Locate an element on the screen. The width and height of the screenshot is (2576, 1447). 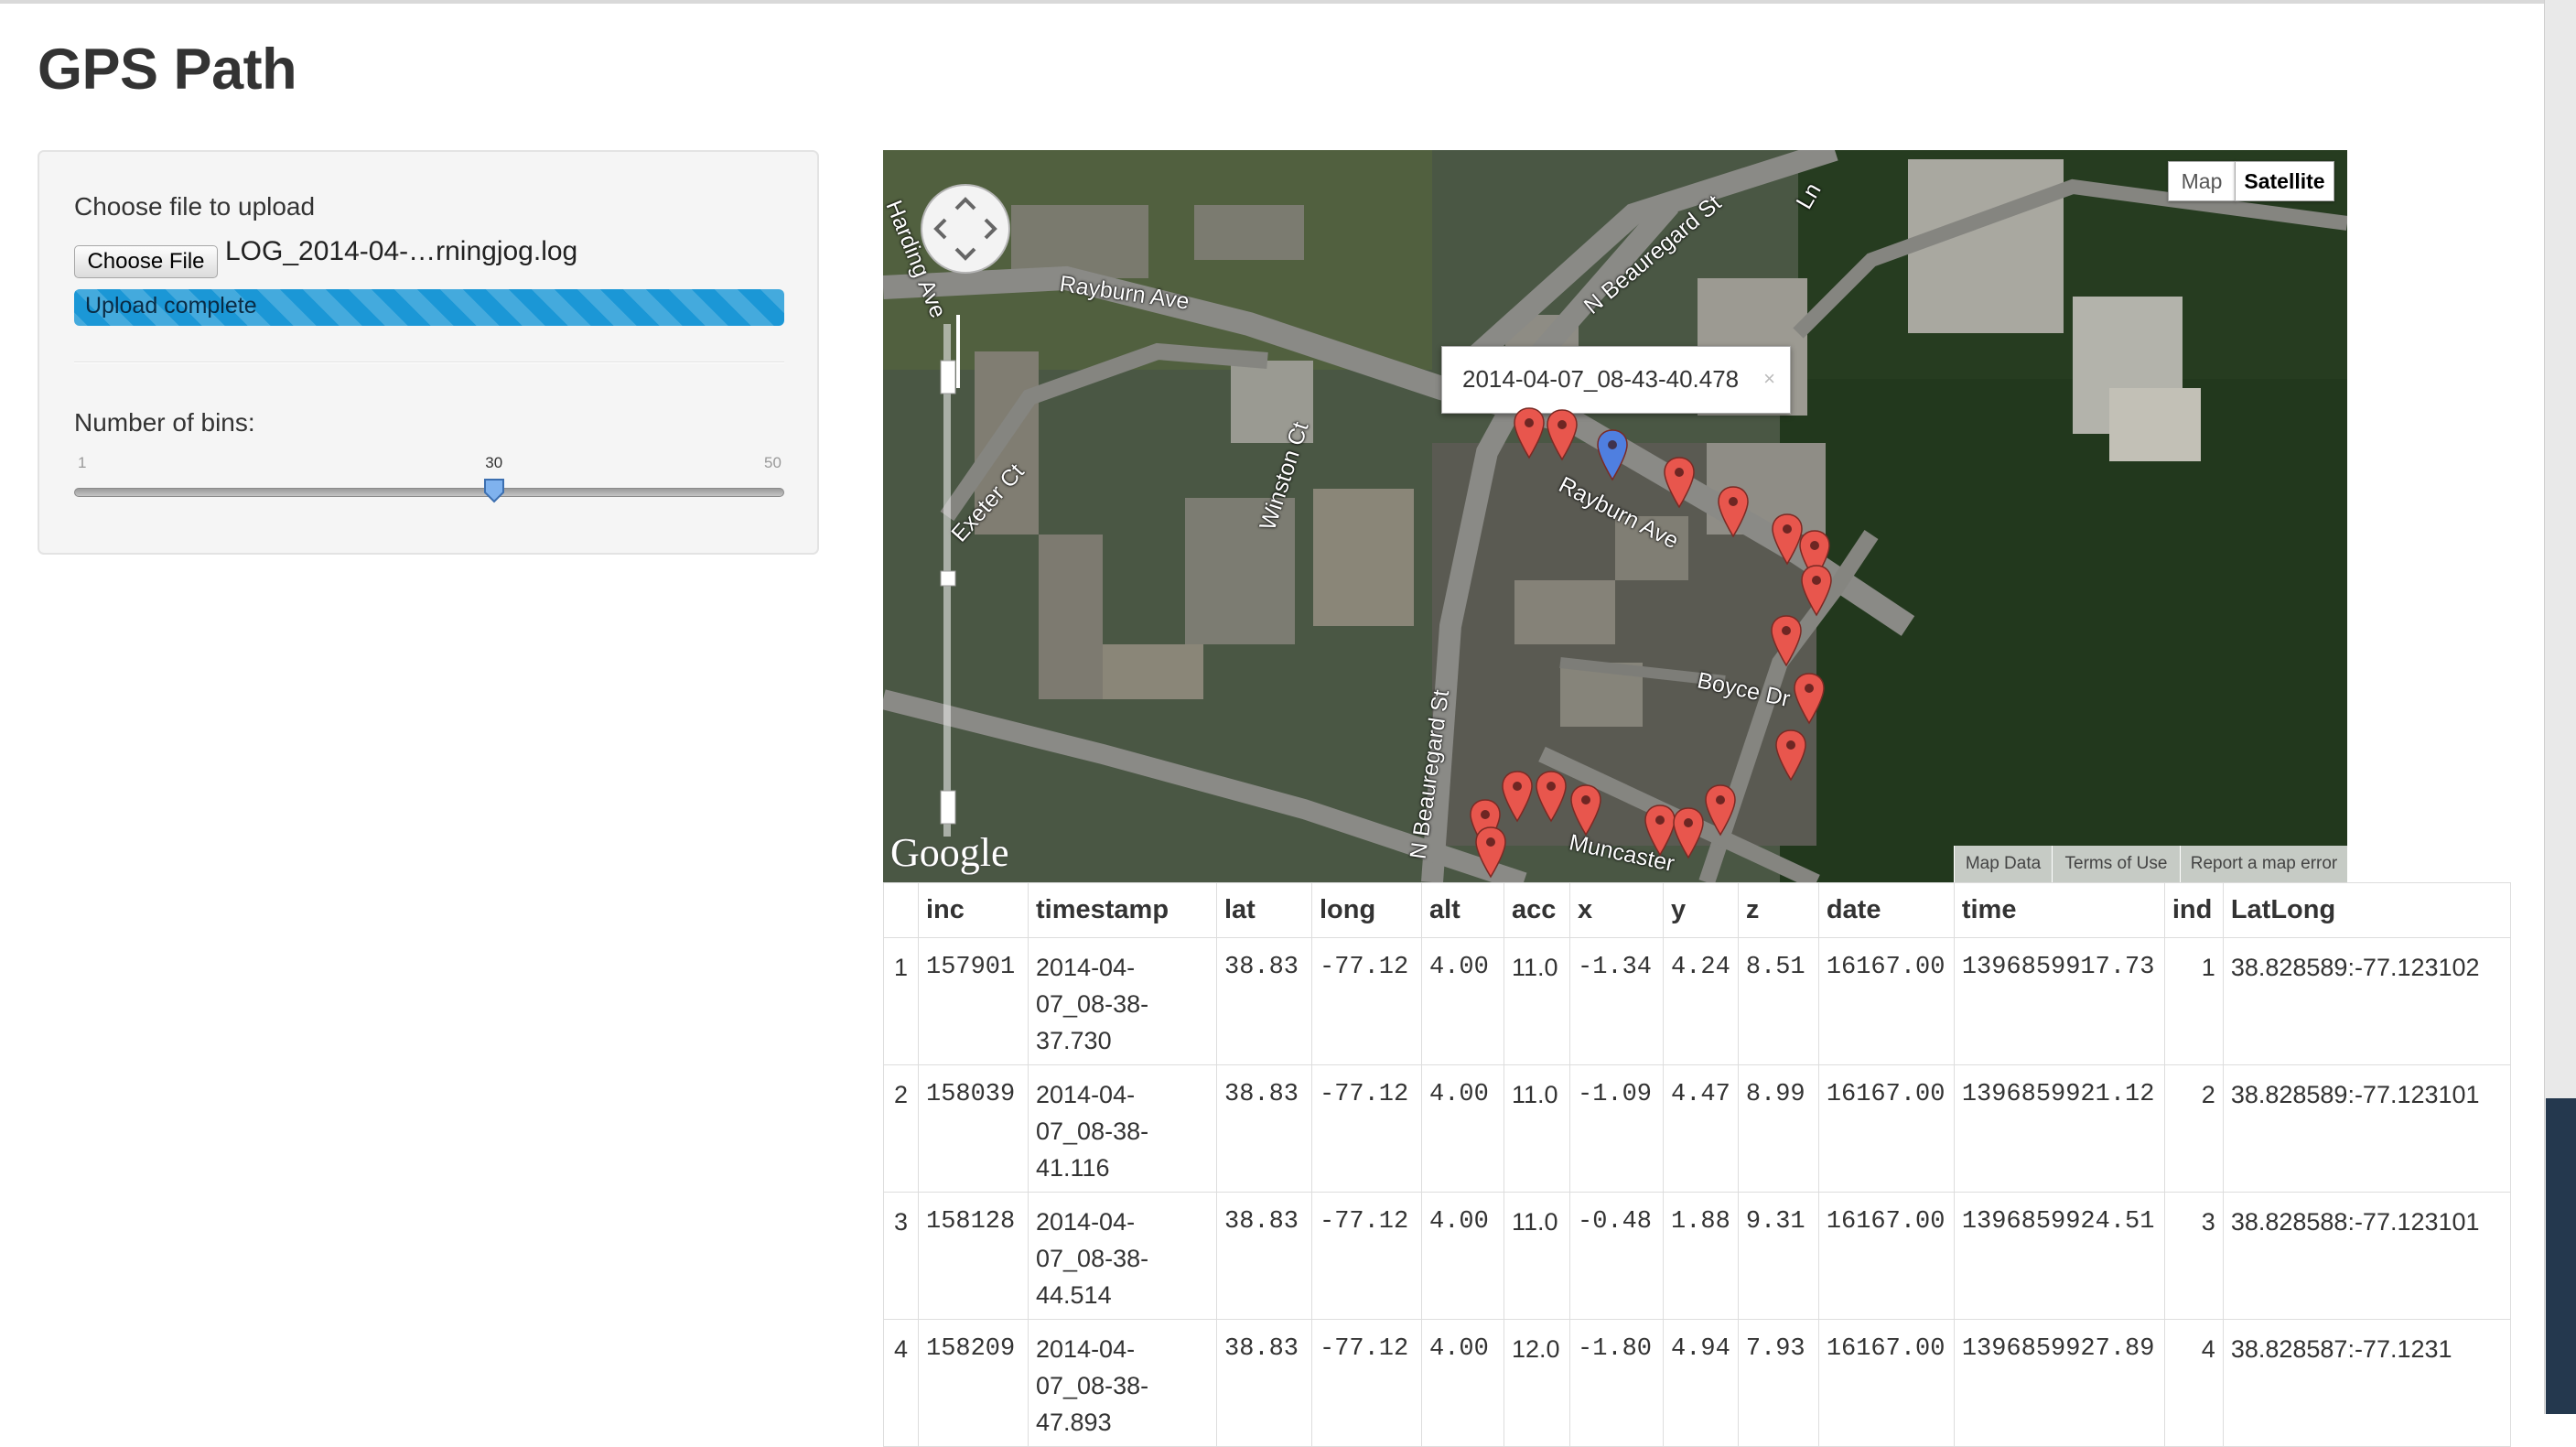
column-header: x is located at coordinates (1616, 910).